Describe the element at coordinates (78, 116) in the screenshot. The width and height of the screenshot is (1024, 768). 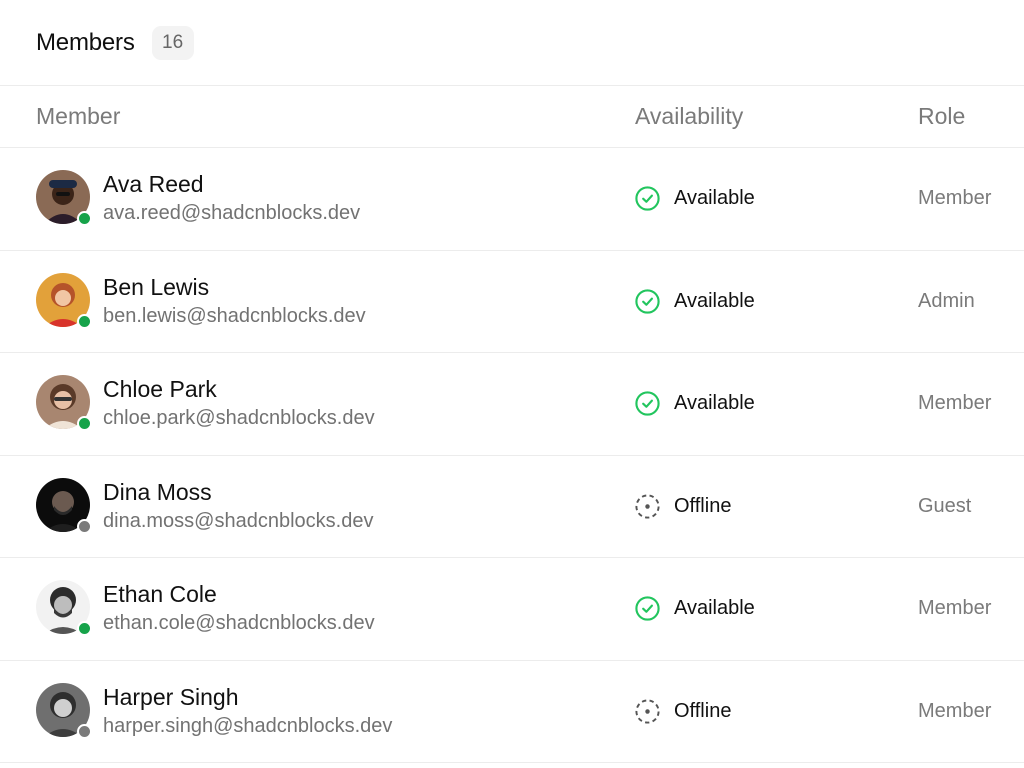
I see `column-header-member: Member` at that location.